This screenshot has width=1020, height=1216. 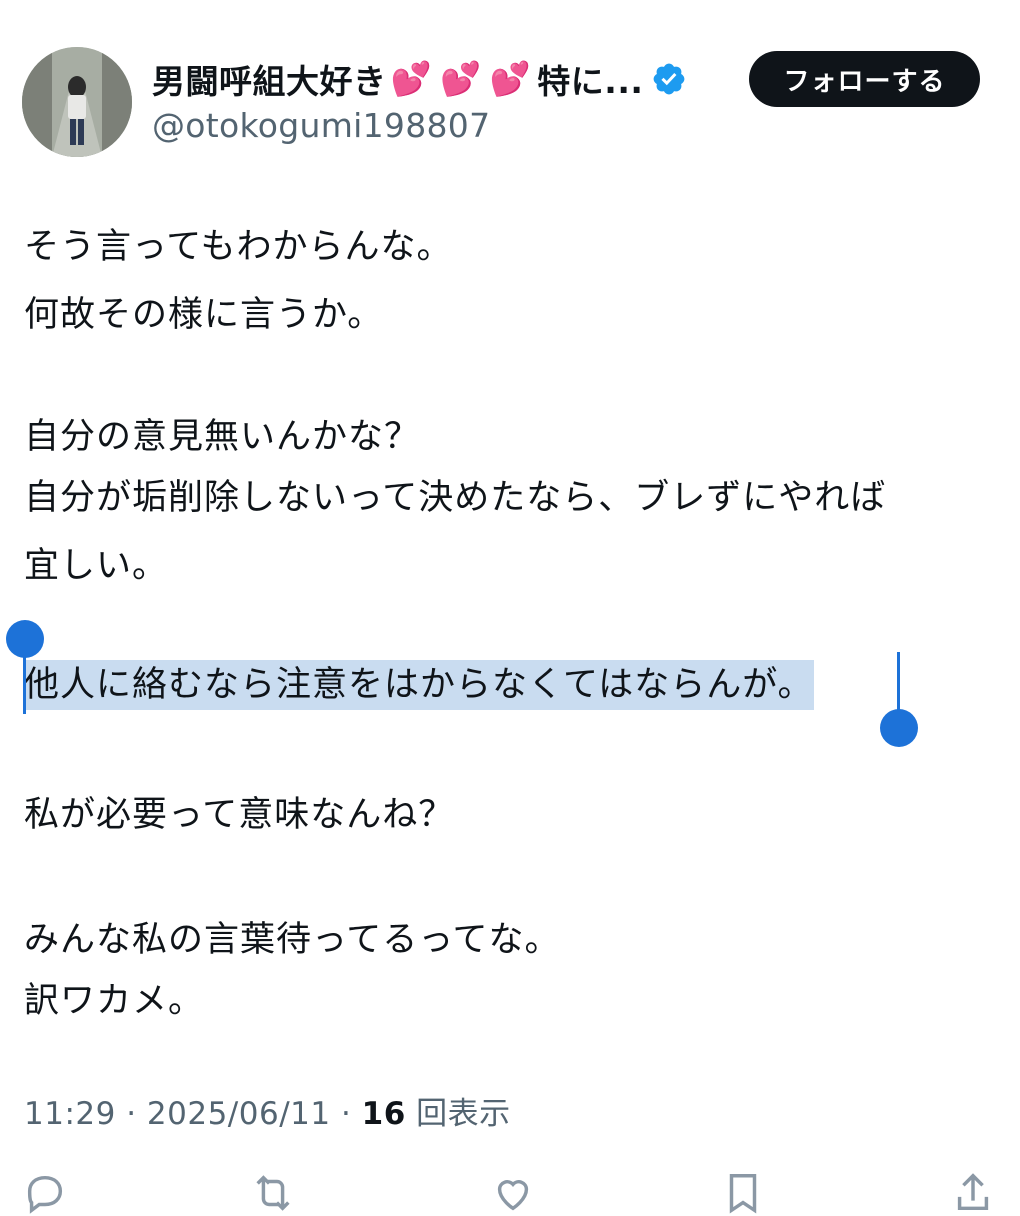 I want to click on heart-emoji-1: 💕, so click(x=411, y=78).